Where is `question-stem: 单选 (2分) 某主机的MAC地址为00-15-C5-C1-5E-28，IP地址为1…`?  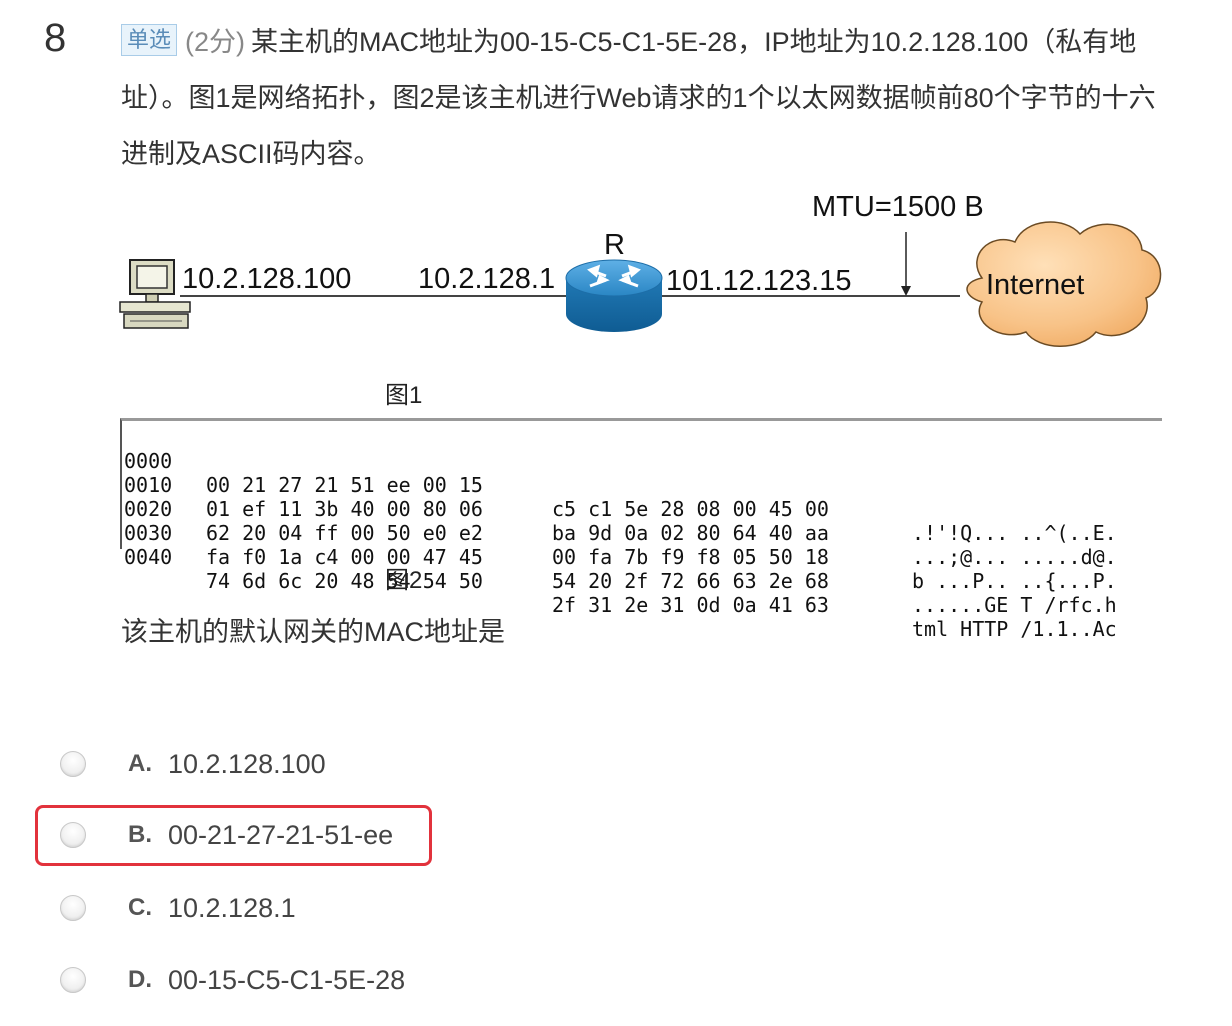
question-stem: 单选 (2分) 某主机的MAC地址为00-15-C5-C1-5E-28，IP地址为1… is located at coordinates (666, 98).